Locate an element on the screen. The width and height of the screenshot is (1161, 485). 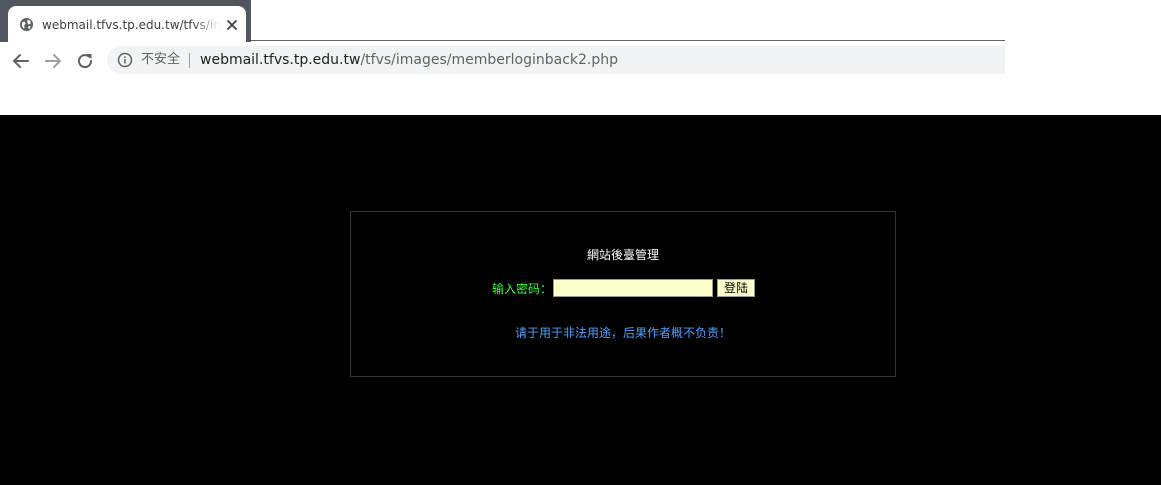
reload-icon is located at coordinates (85, 61).